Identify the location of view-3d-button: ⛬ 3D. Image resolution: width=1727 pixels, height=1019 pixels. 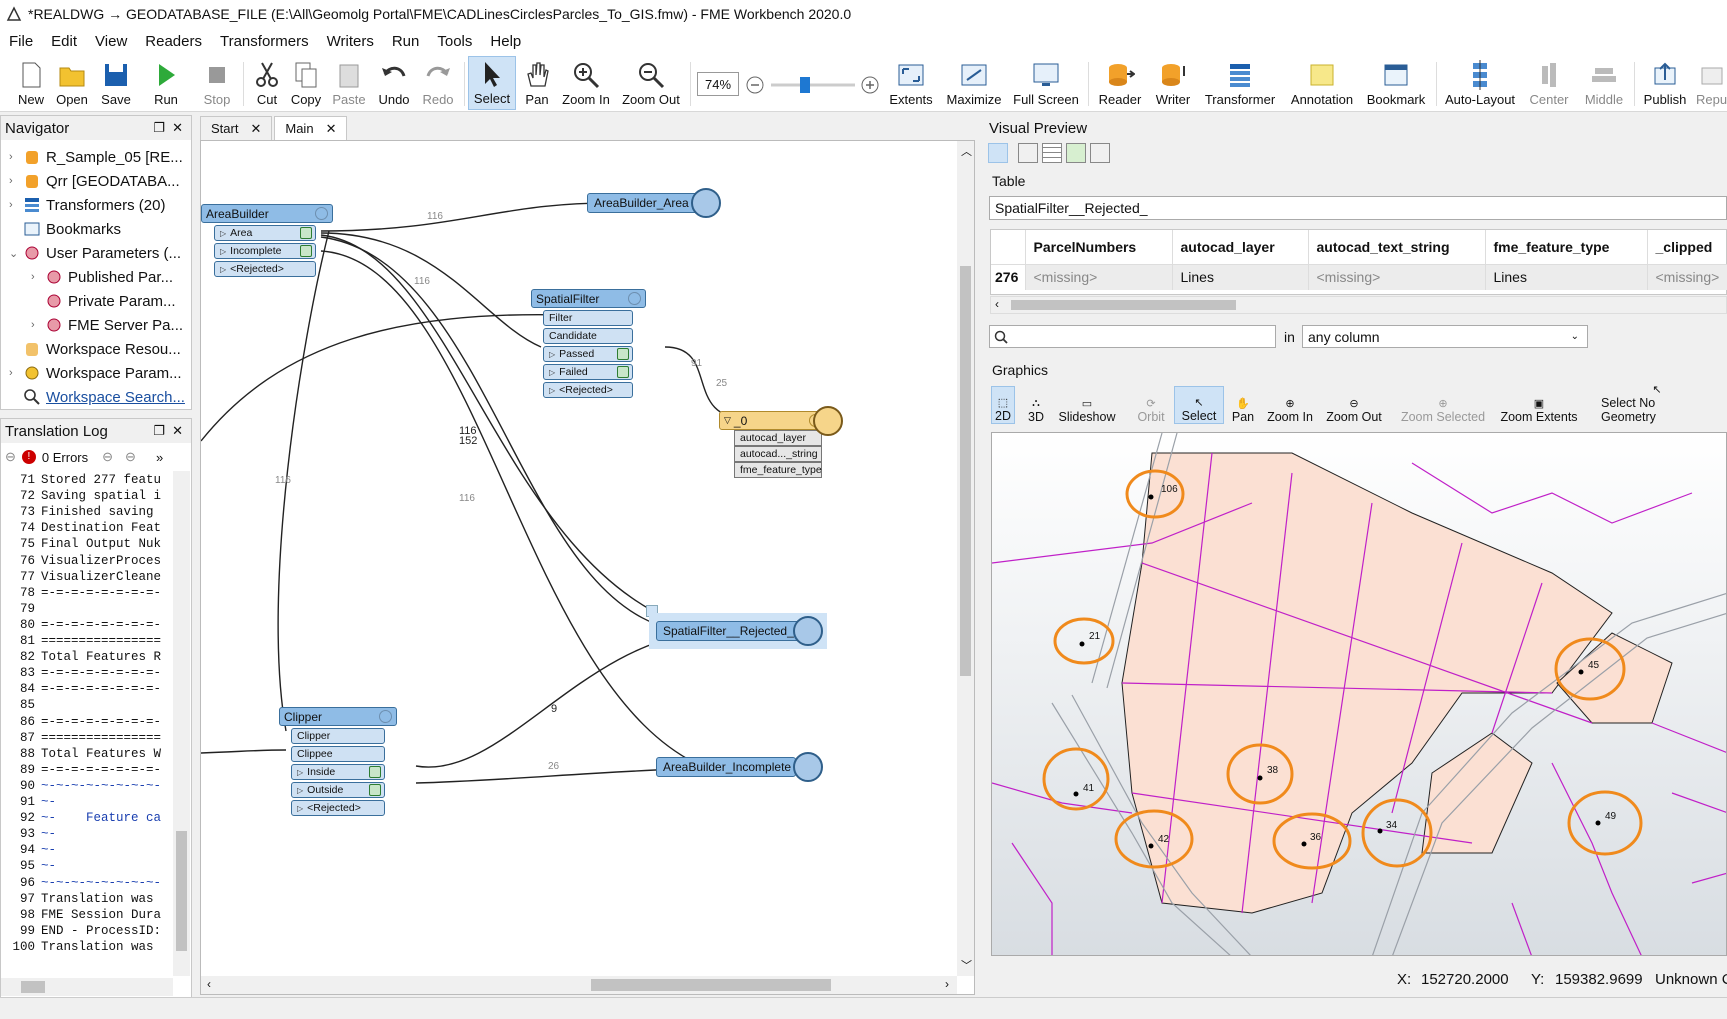
(1036, 405).